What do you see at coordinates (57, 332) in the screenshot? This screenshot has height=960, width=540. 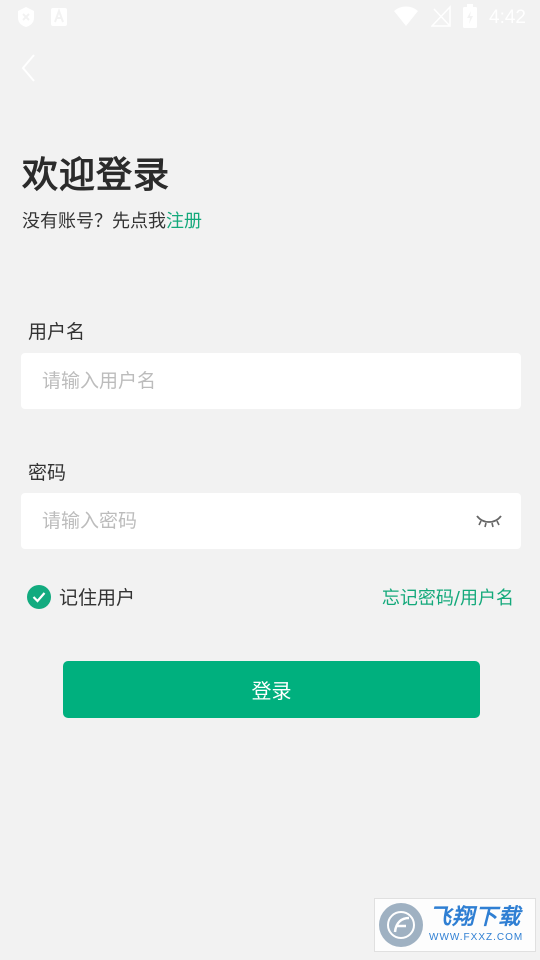 I see `username-label: 用户名` at bounding box center [57, 332].